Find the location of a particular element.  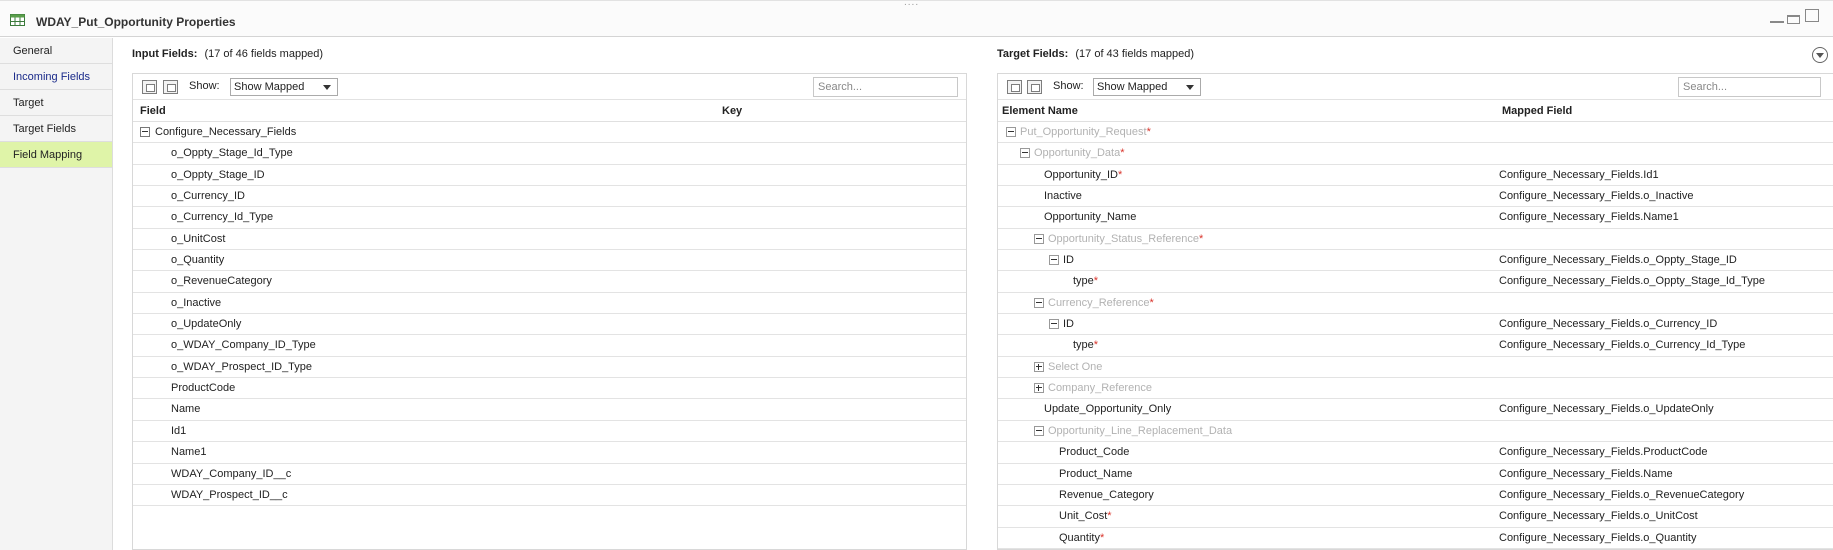

input-field-row: o_UpdateOnly is located at coordinates (549, 325).